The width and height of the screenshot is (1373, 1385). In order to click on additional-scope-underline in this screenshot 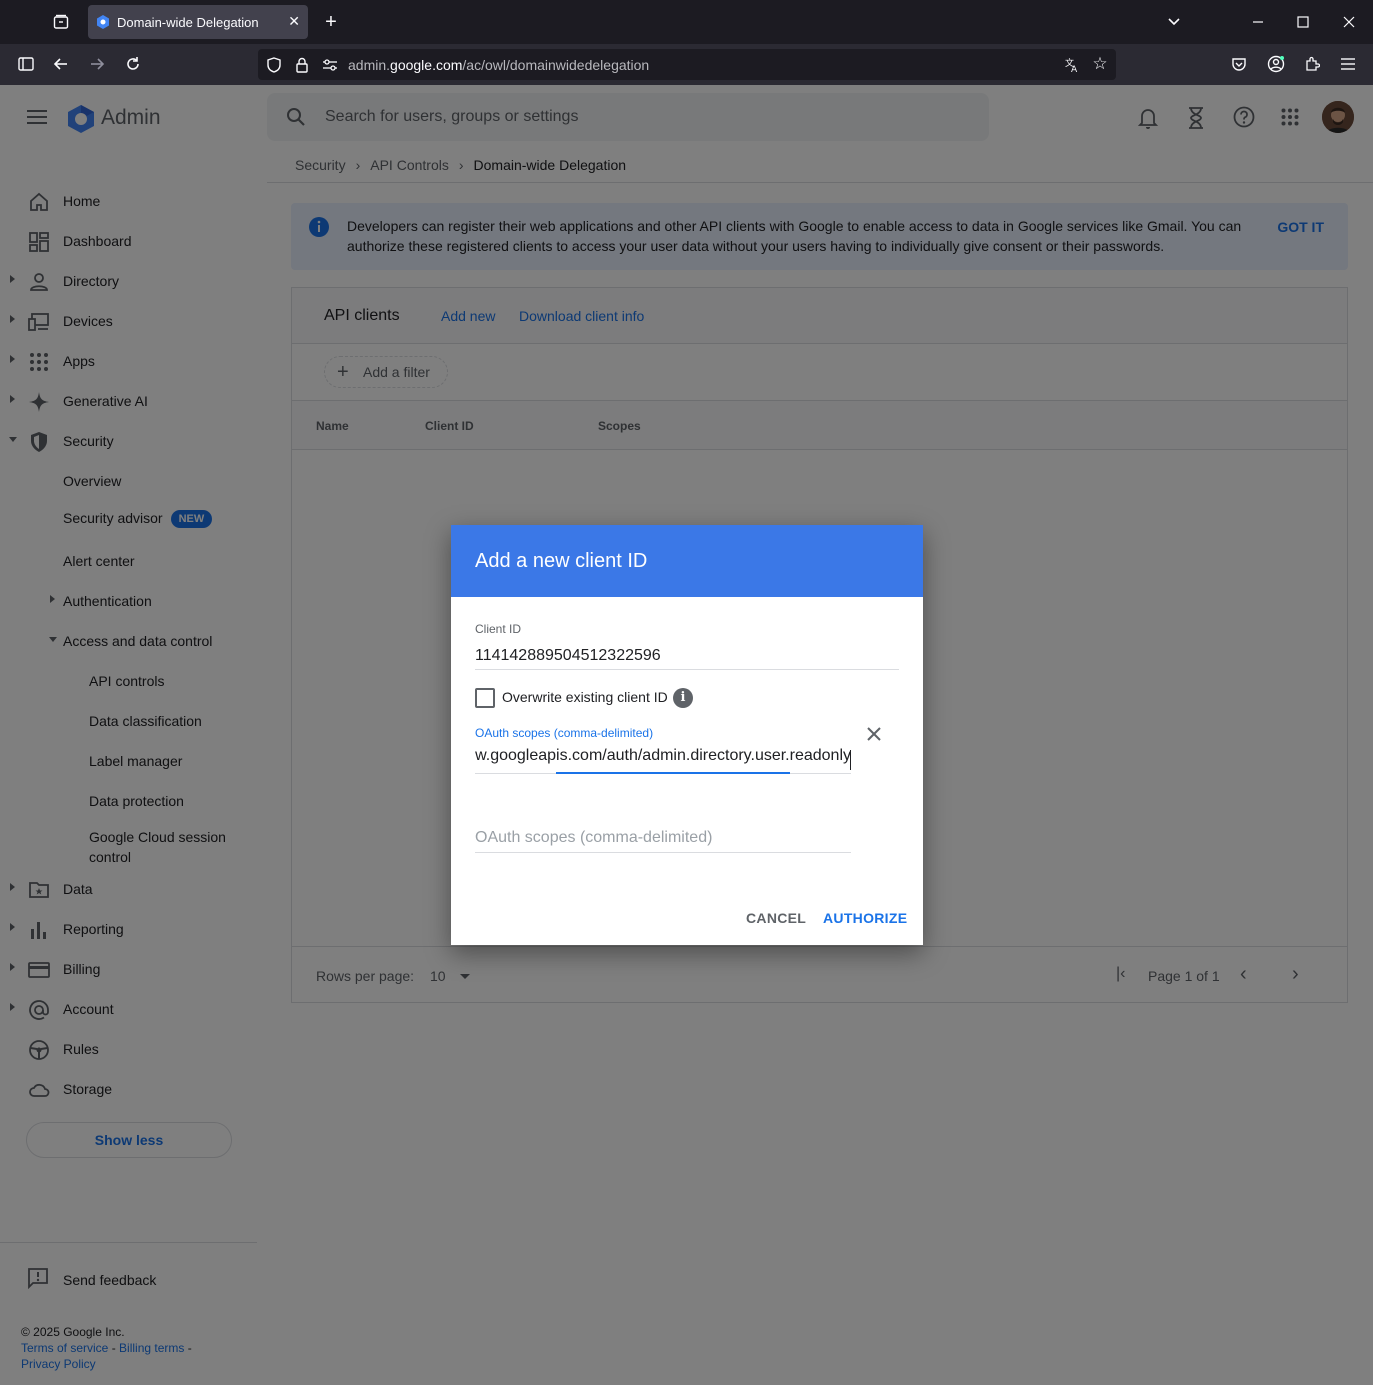, I will do `click(663, 852)`.